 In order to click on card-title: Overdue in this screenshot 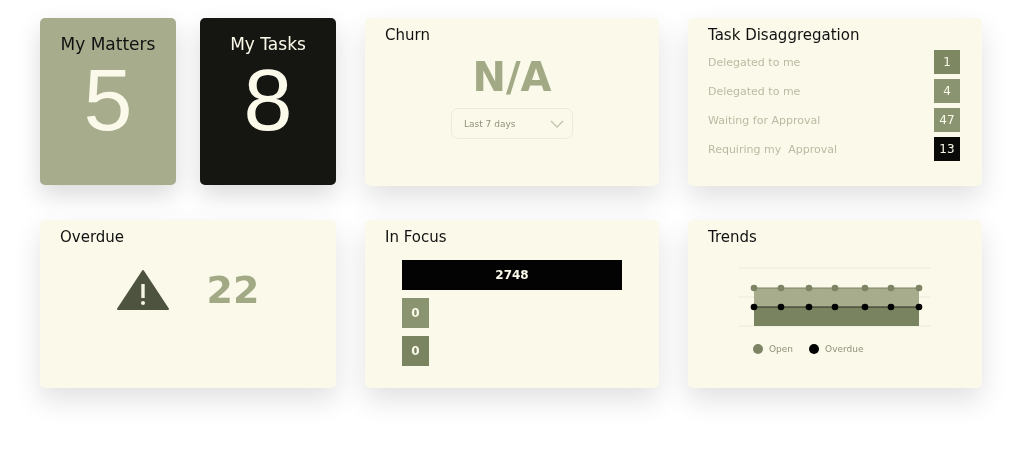, I will do `click(92, 237)`.